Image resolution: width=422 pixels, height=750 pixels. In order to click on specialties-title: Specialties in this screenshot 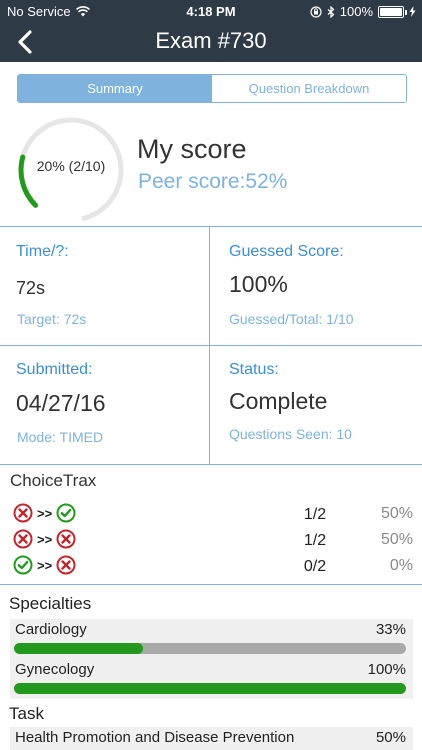, I will do `click(50, 603)`.